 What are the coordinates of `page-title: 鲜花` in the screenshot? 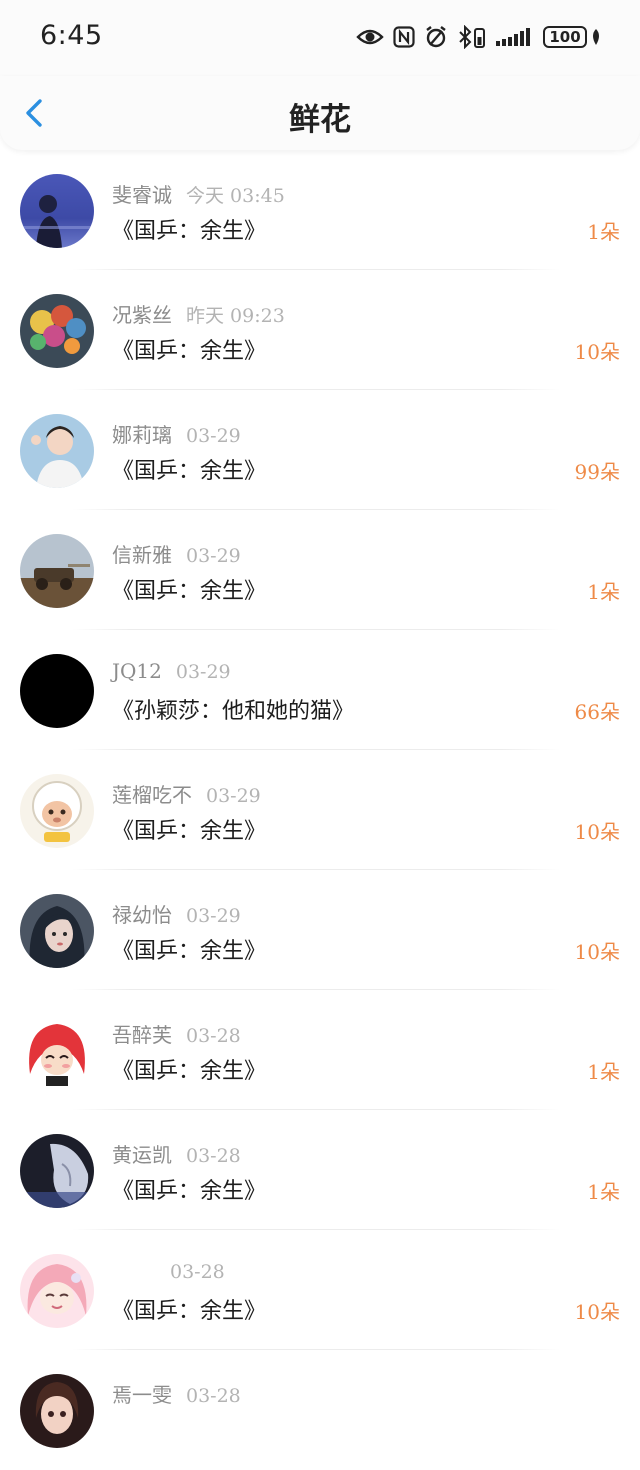 It's located at (320, 120).